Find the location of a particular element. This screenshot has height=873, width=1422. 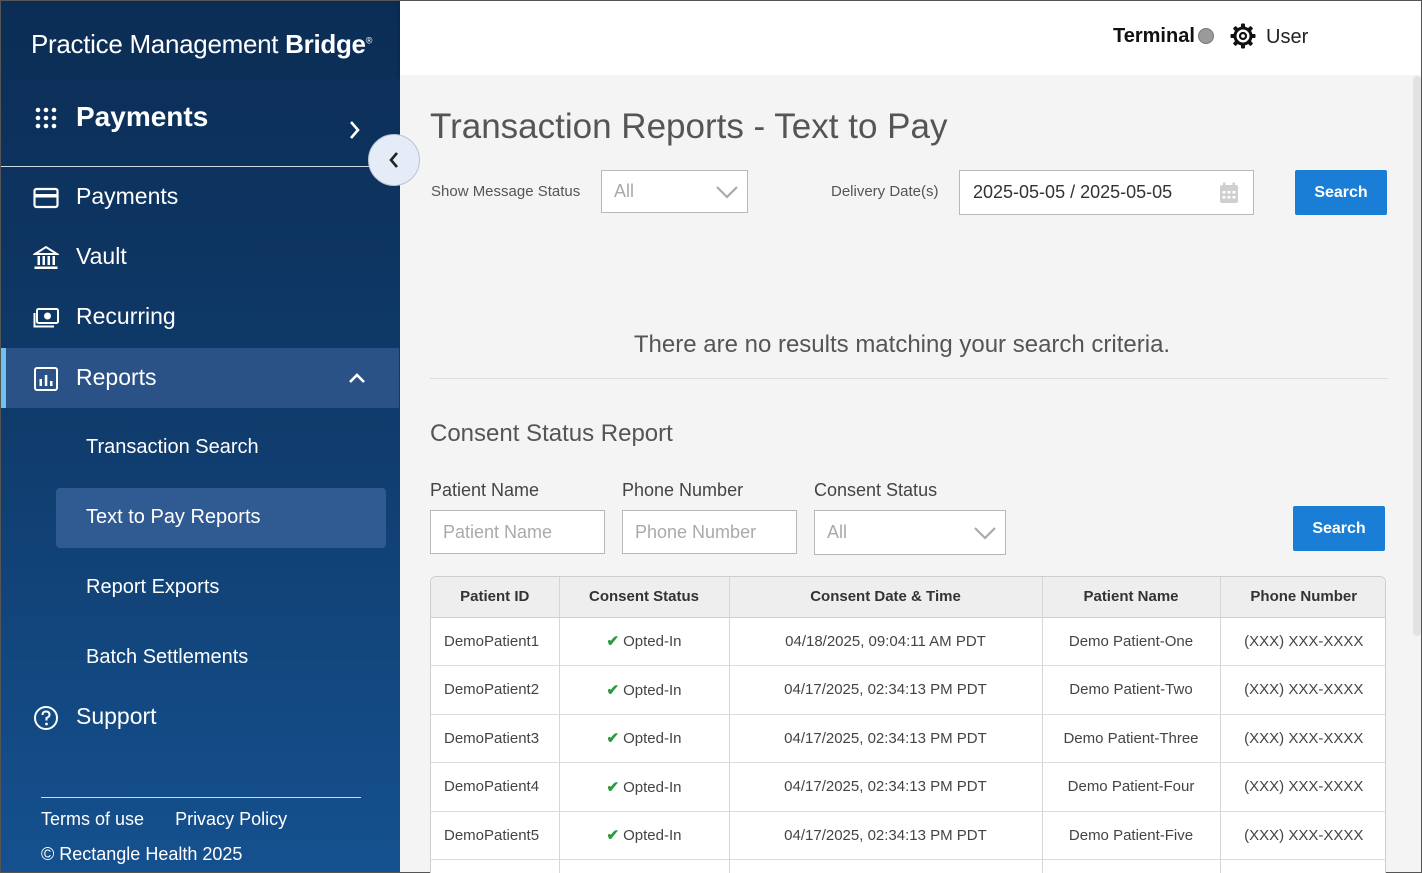

page-title: Transaction Reports - Text to Pay is located at coordinates (689, 126).